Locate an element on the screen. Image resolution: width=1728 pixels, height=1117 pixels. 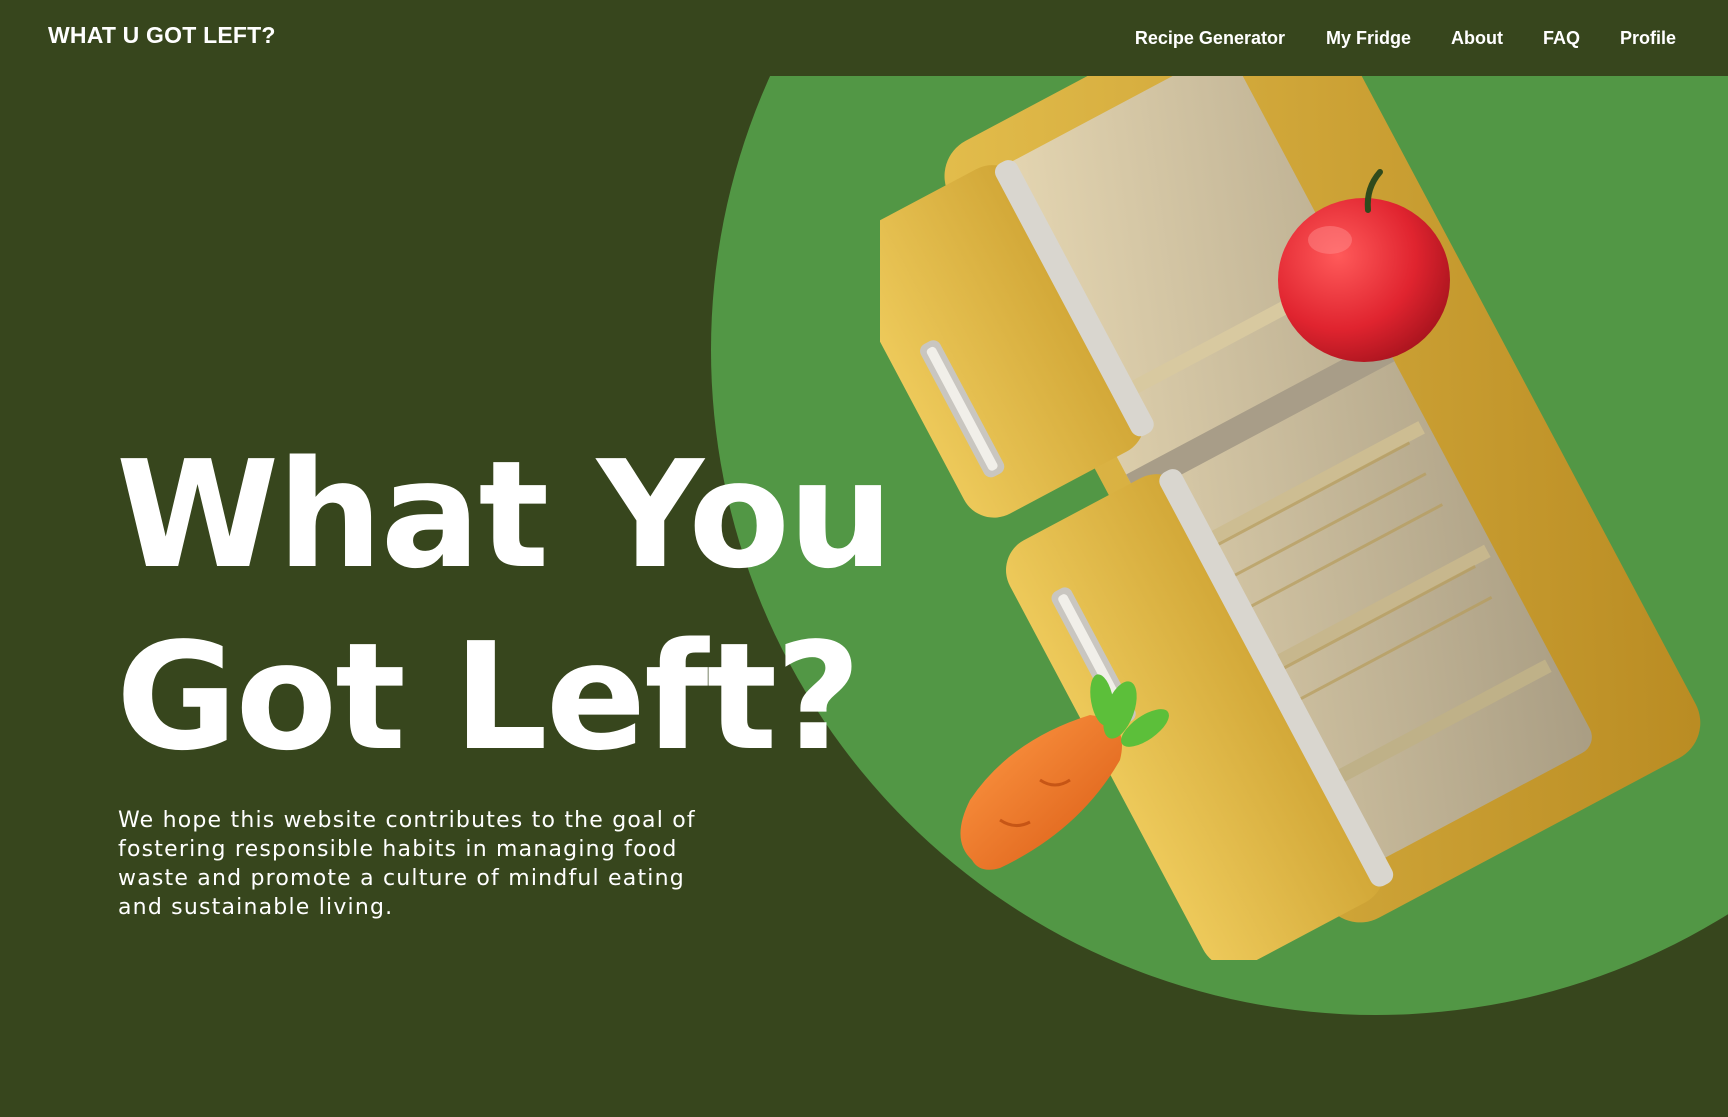
nav-item-faq: FAQ is located at coordinates (1561, 38).